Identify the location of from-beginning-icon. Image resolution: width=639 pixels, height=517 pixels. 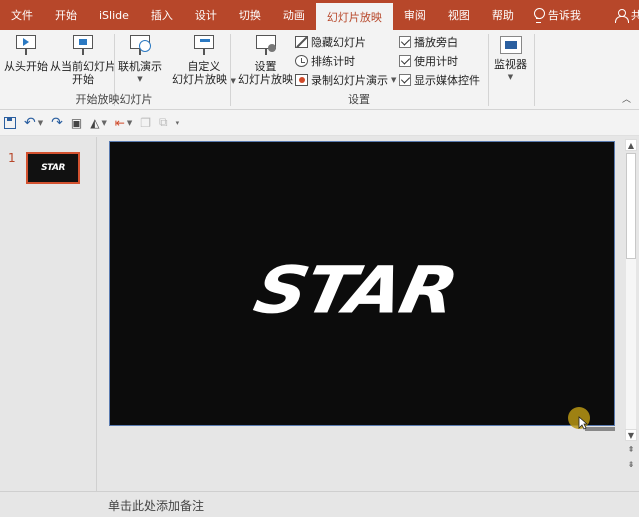
(26, 45).